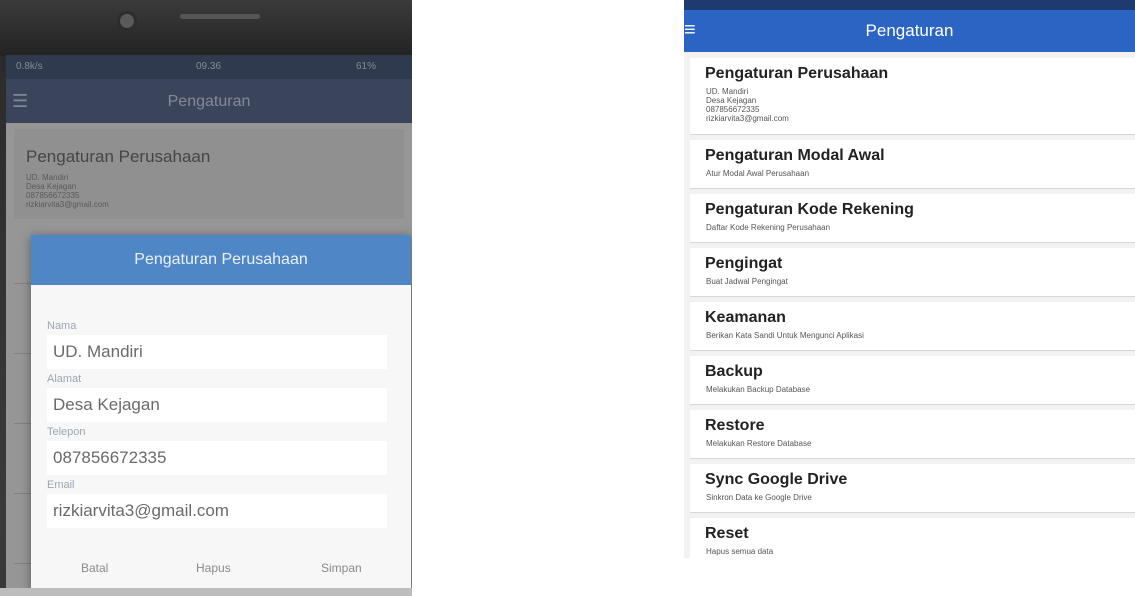 This screenshot has height=596, width=1135. Describe the element at coordinates (733, 109) in the screenshot. I see `item-subtitle: 087856672335` at that location.